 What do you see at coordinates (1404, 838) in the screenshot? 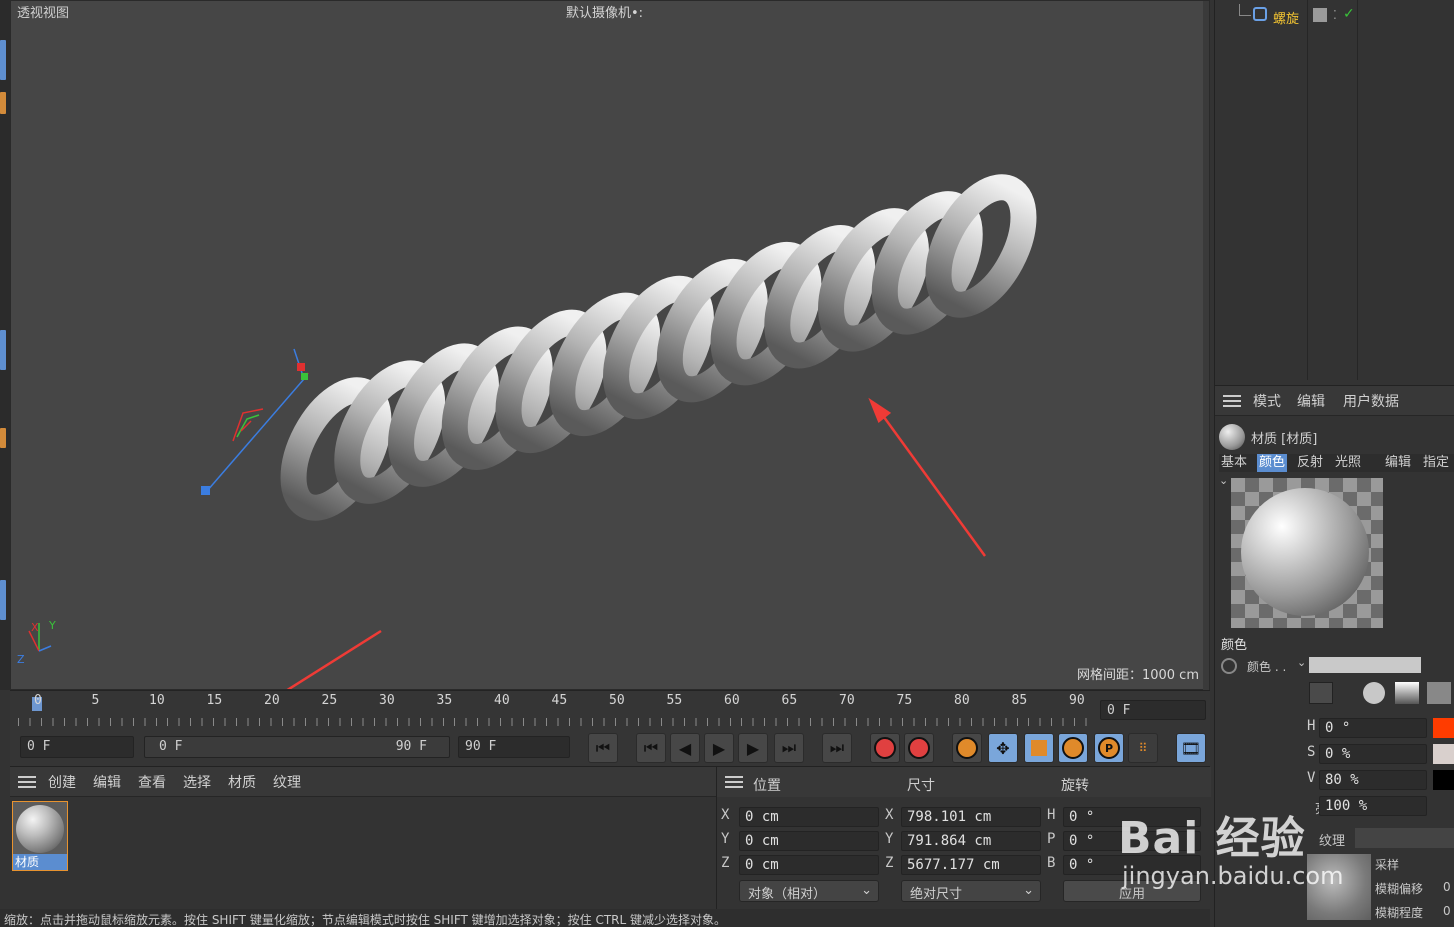
I see `texture-slot` at bounding box center [1404, 838].